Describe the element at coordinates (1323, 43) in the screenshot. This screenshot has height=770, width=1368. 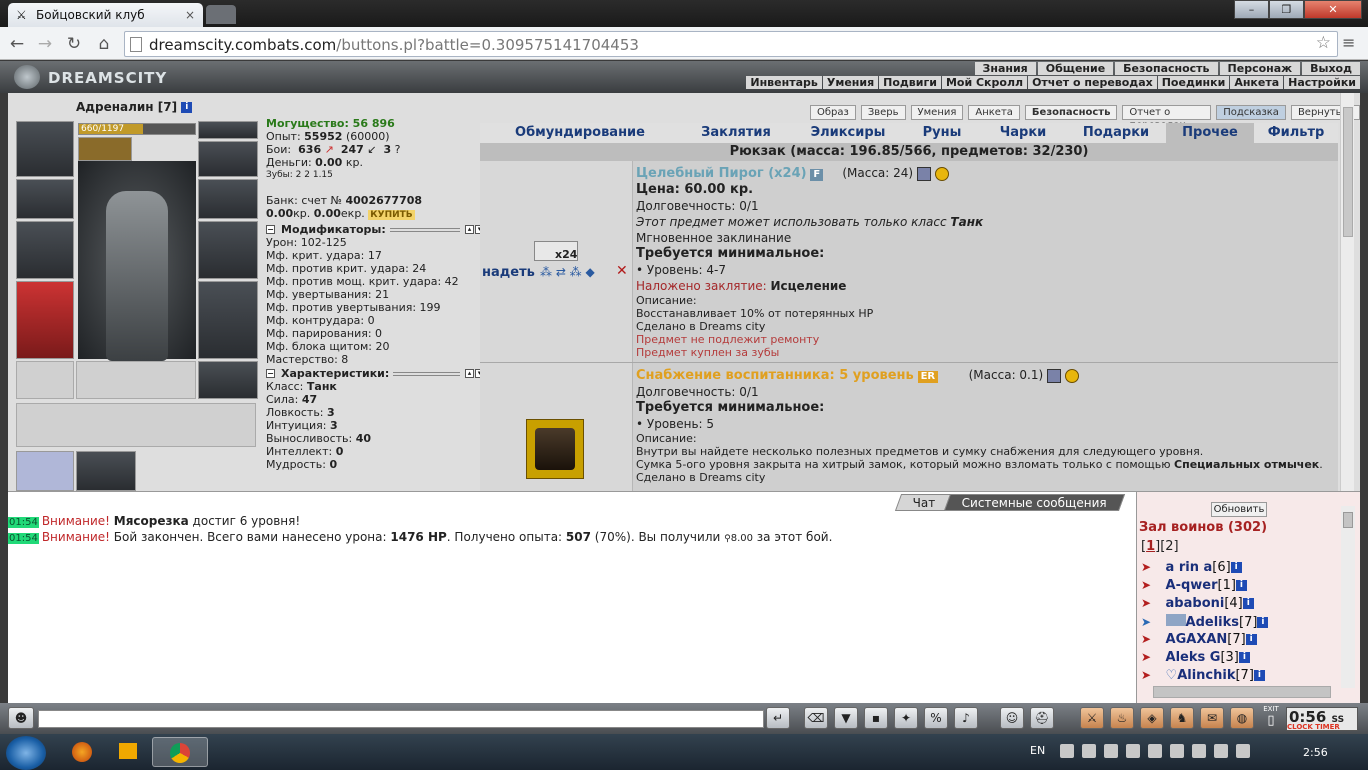
I see `bookmark-star-icon: ☆` at that location.